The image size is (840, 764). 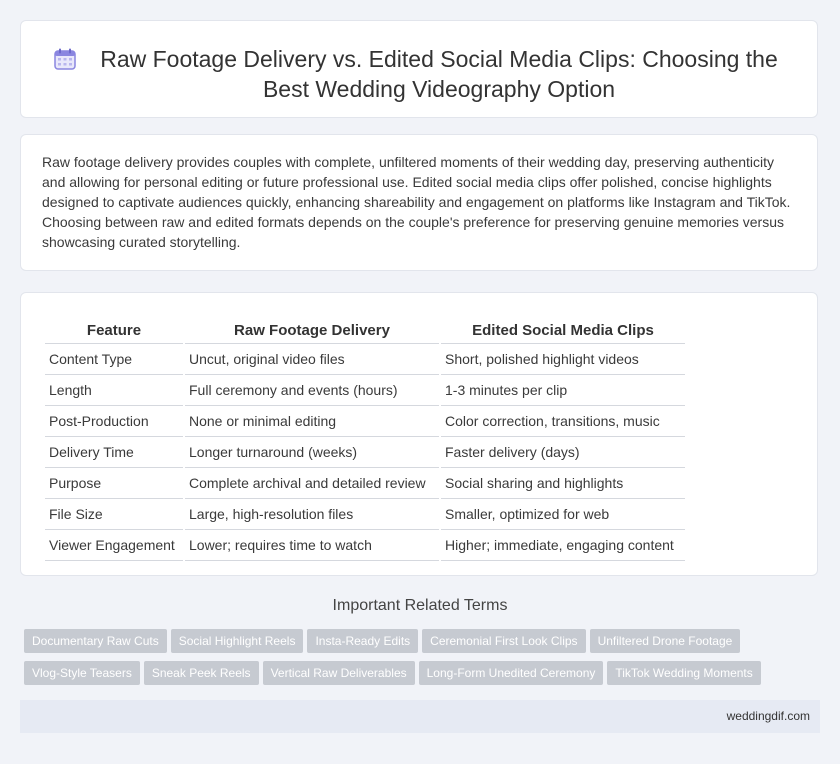 I want to click on table-cell: None or minimal editing, so click(x=312, y=421).